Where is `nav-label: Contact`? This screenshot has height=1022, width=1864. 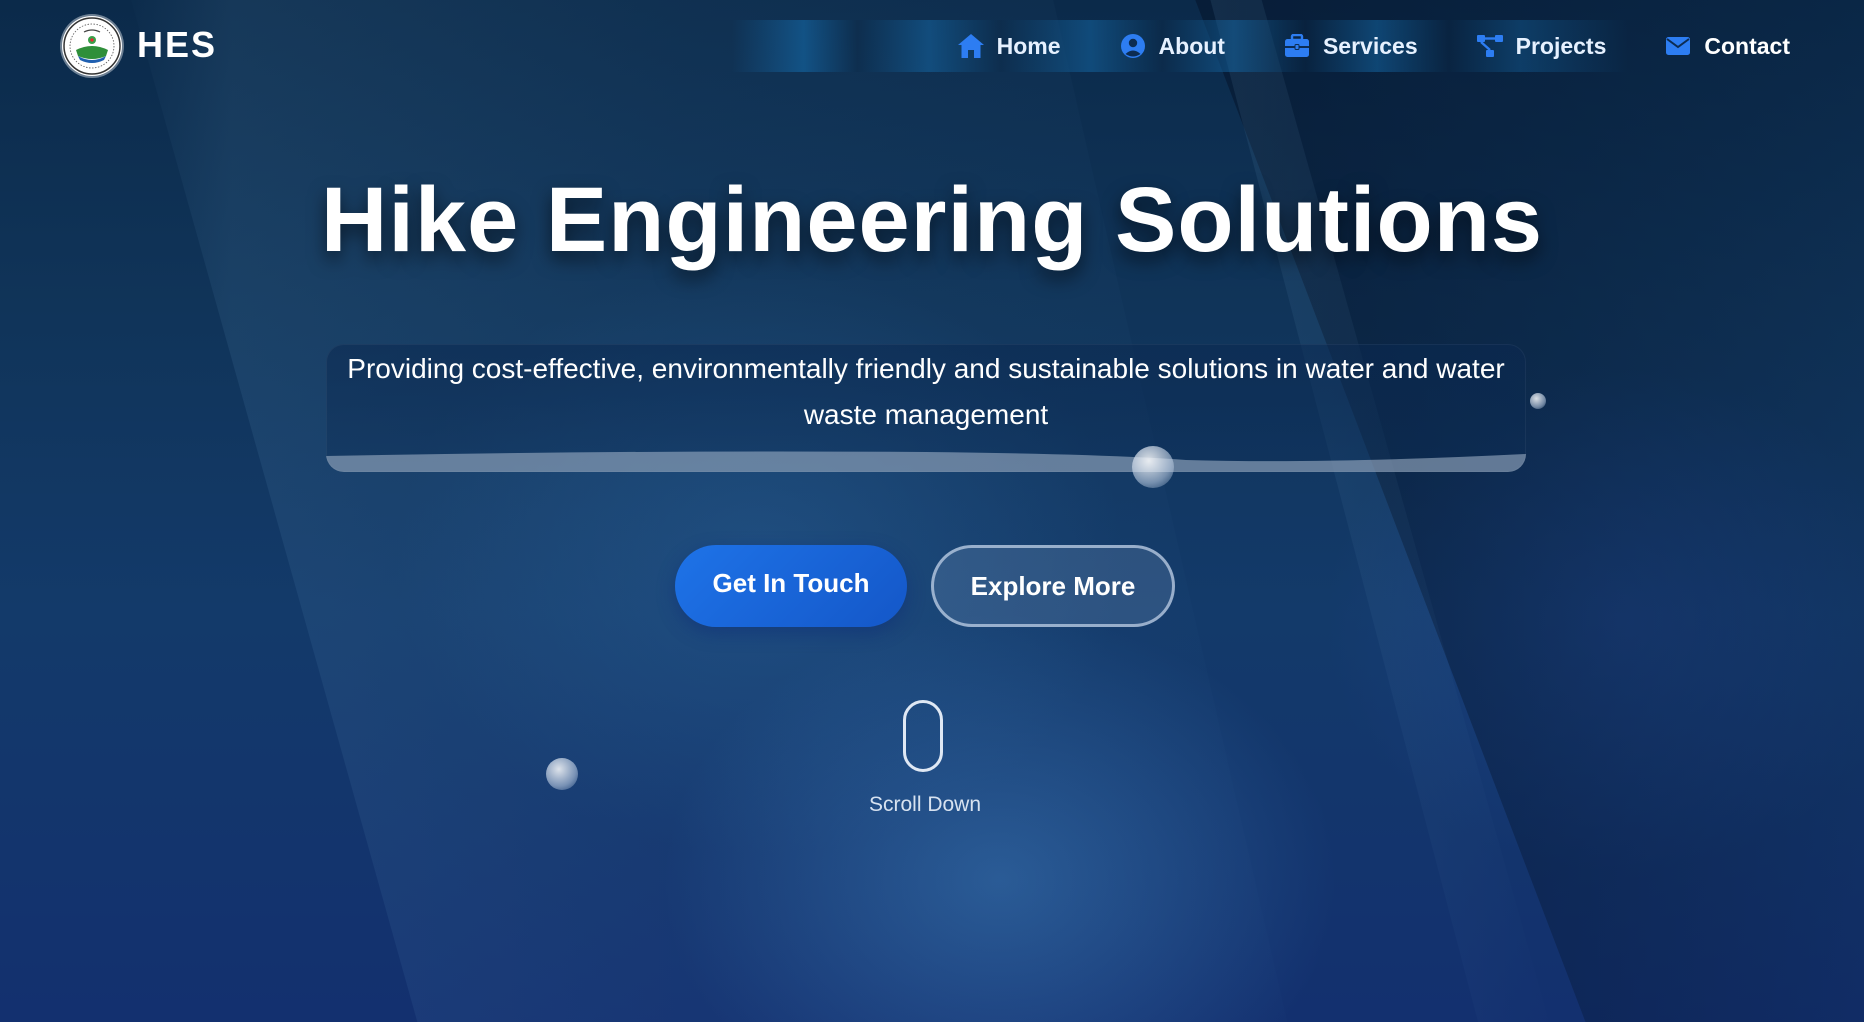
nav-label: Contact is located at coordinates (1747, 45).